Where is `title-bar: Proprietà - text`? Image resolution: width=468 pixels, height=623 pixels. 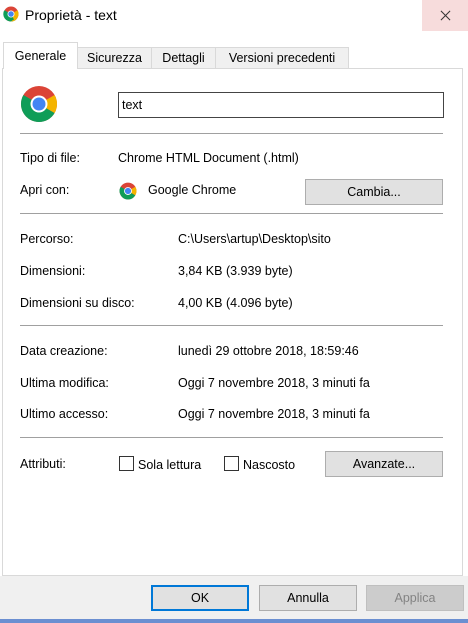 title-bar: Proprietà - text is located at coordinates (234, 15).